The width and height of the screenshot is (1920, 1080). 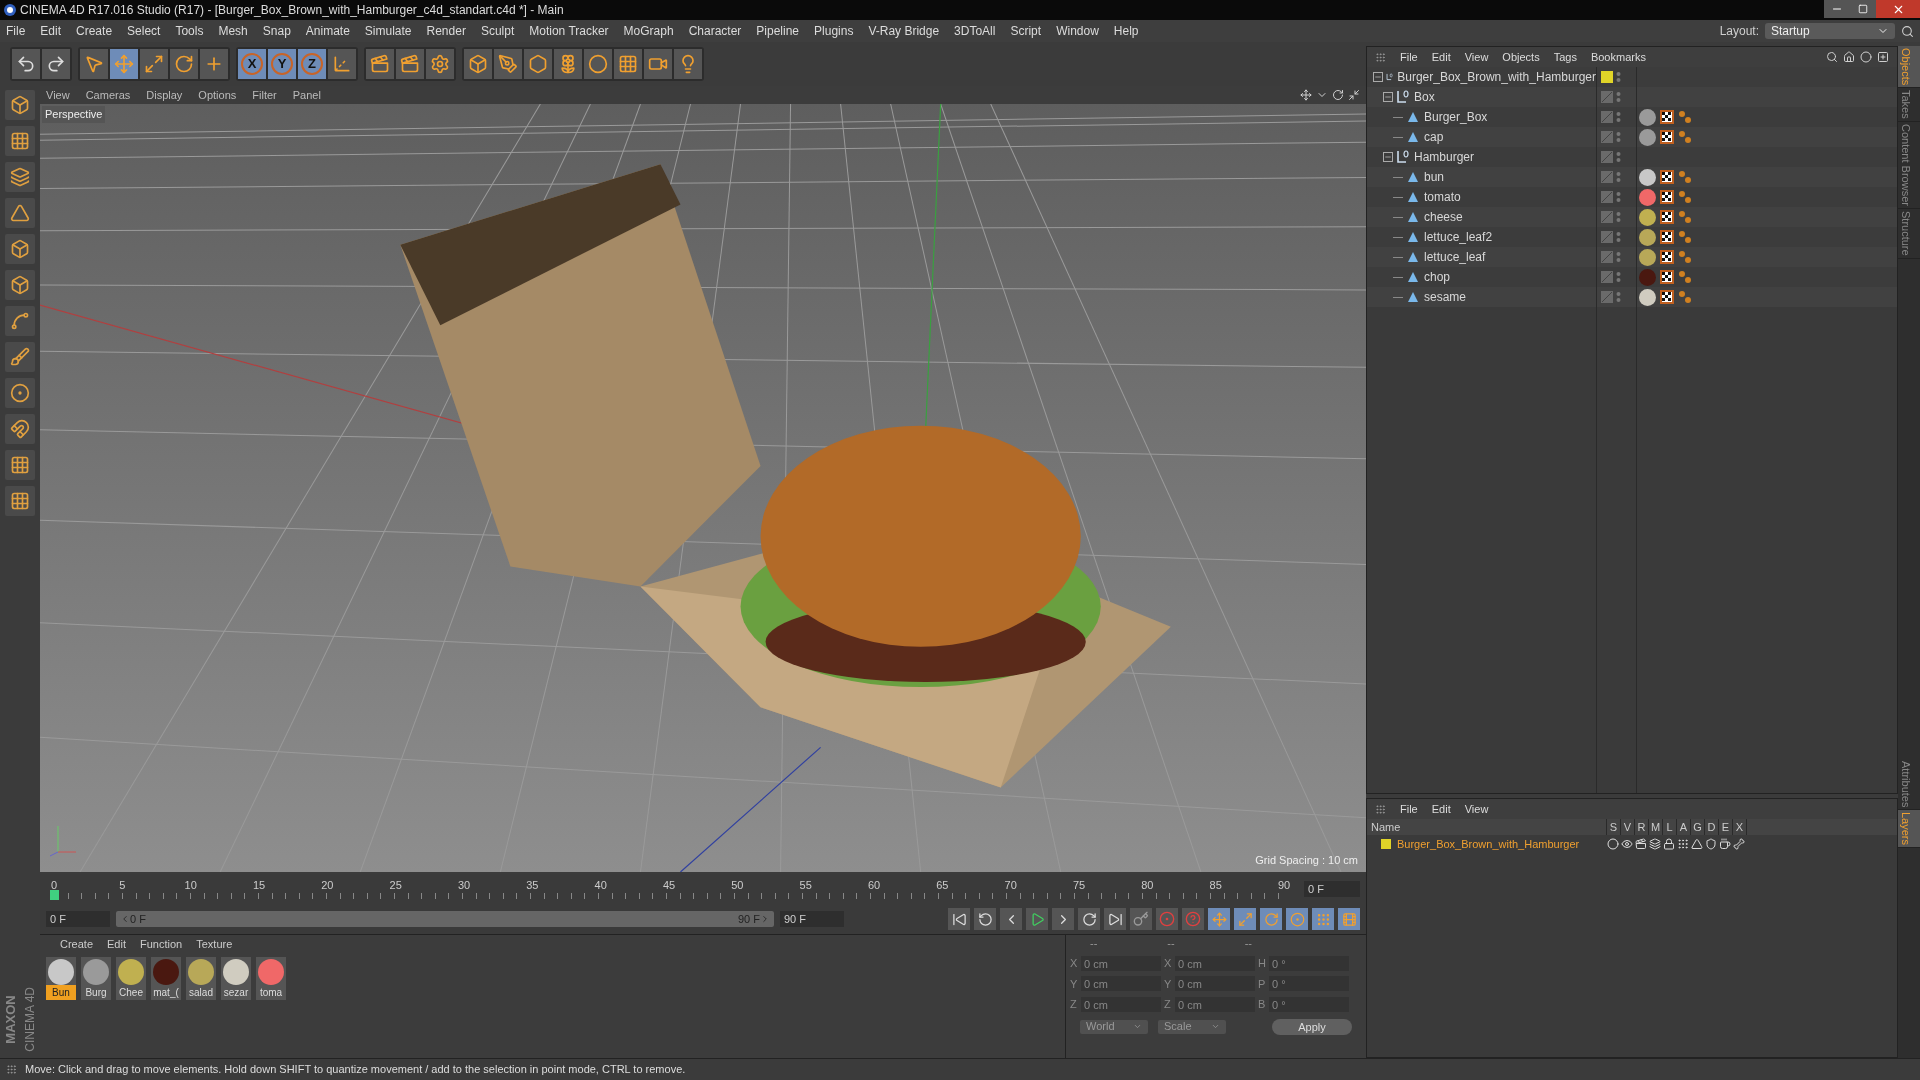 I want to click on side-tab: Attributes, so click(x=1909, y=784).